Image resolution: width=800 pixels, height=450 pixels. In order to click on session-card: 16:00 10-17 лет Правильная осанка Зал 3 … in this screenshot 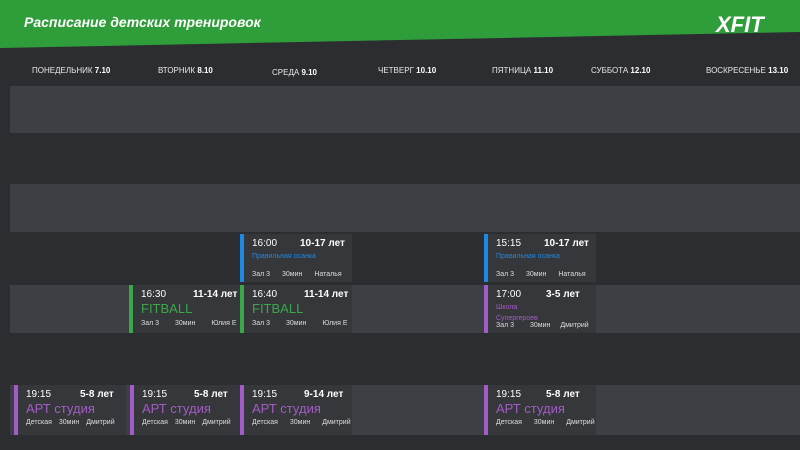, I will do `click(296, 258)`.